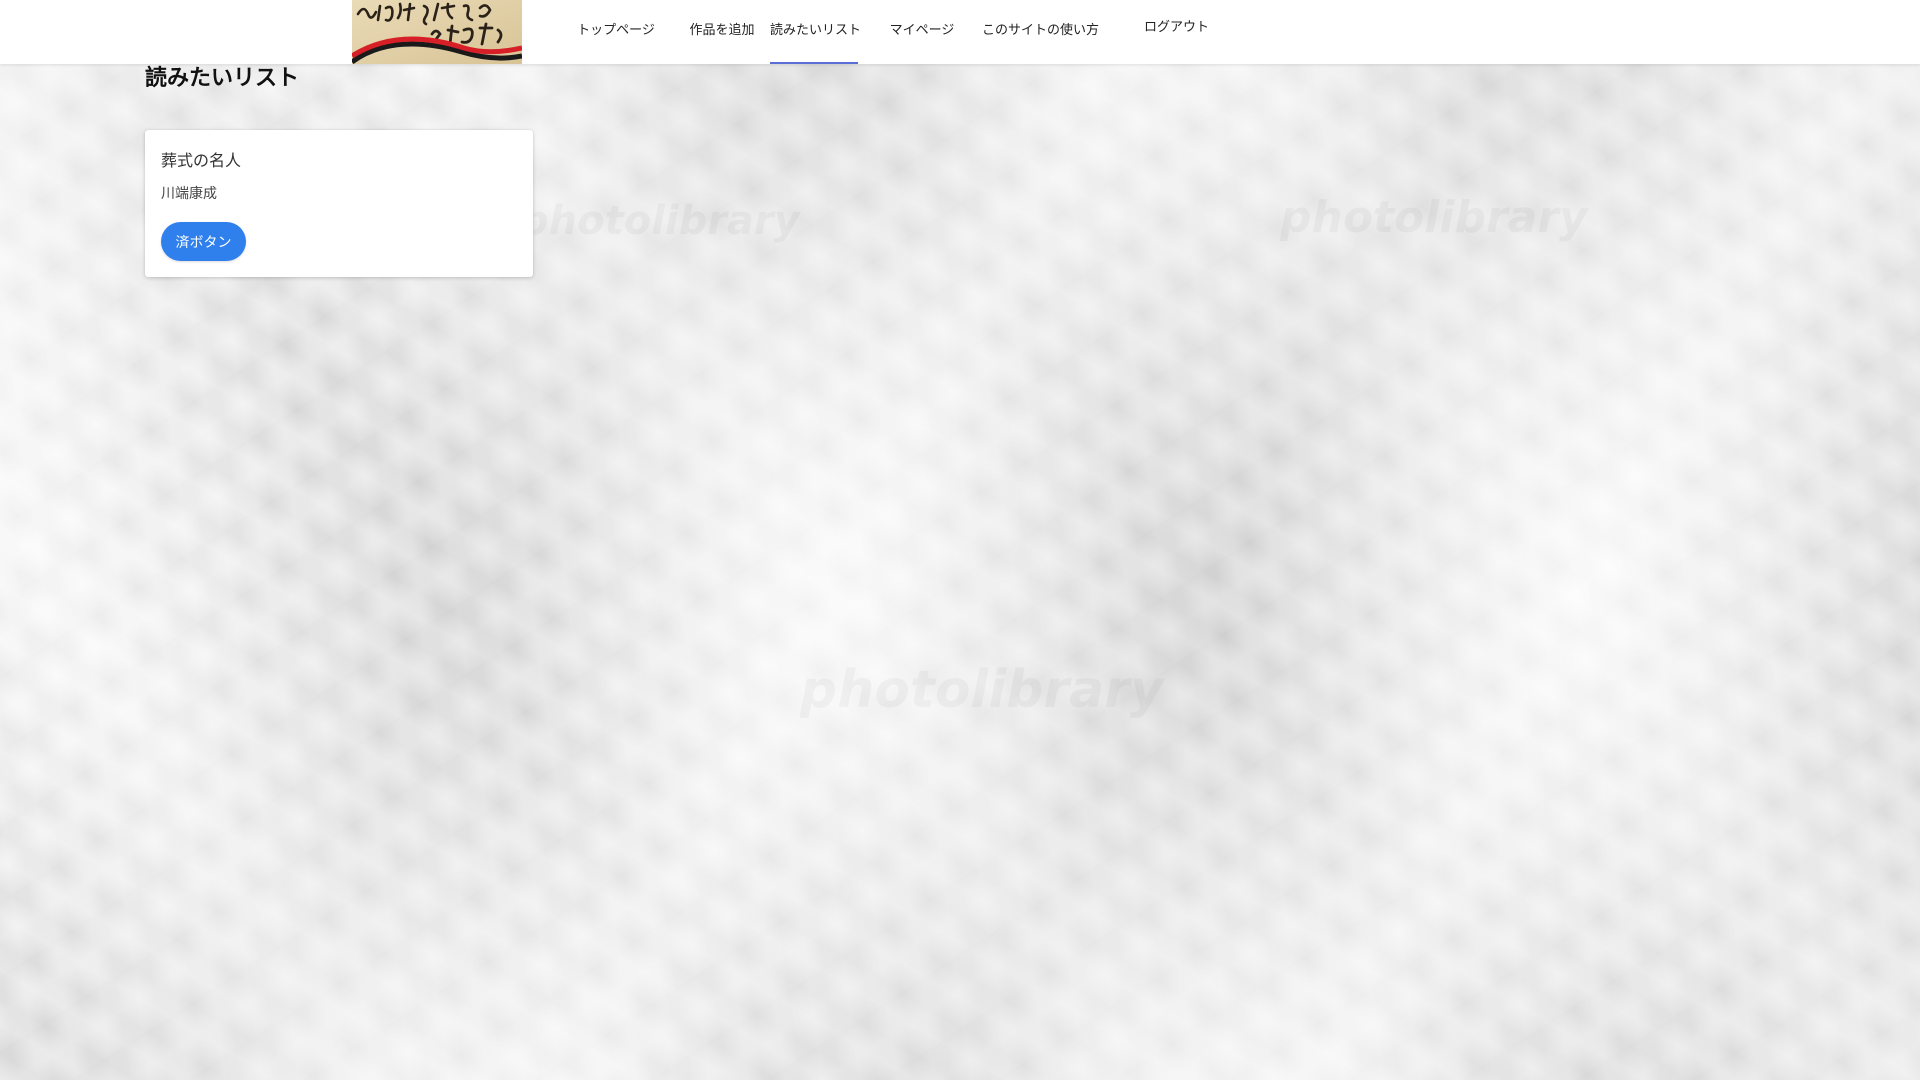 This screenshot has width=1920, height=1080. What do you see at coordinates (1176, 32) in the screenshot?
I see `logout-link: ログアウト` at bounding box center [1176, 32].